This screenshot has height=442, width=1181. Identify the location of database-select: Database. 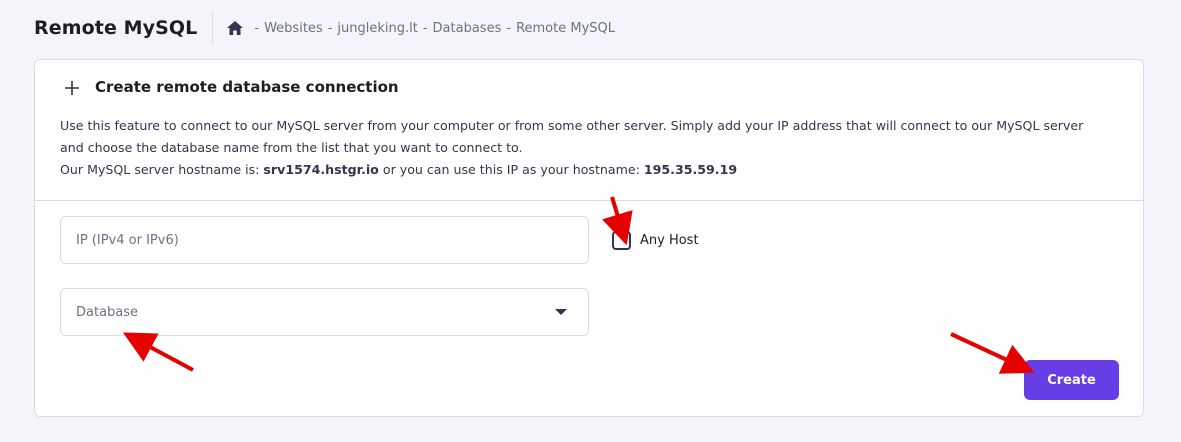
(324, 312).